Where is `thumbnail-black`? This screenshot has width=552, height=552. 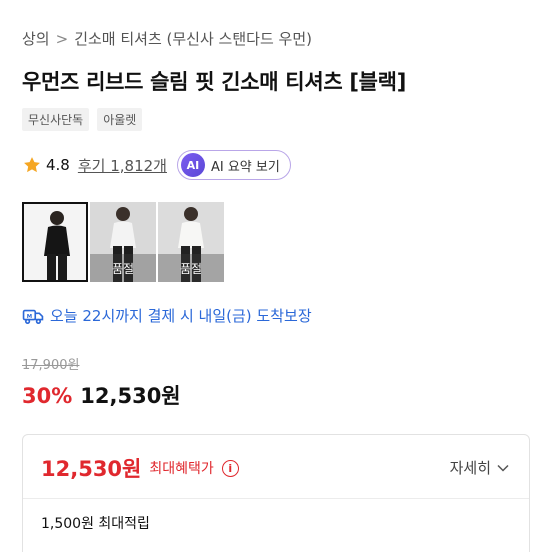 thumbnail-black is located at coordinates (55, 242).